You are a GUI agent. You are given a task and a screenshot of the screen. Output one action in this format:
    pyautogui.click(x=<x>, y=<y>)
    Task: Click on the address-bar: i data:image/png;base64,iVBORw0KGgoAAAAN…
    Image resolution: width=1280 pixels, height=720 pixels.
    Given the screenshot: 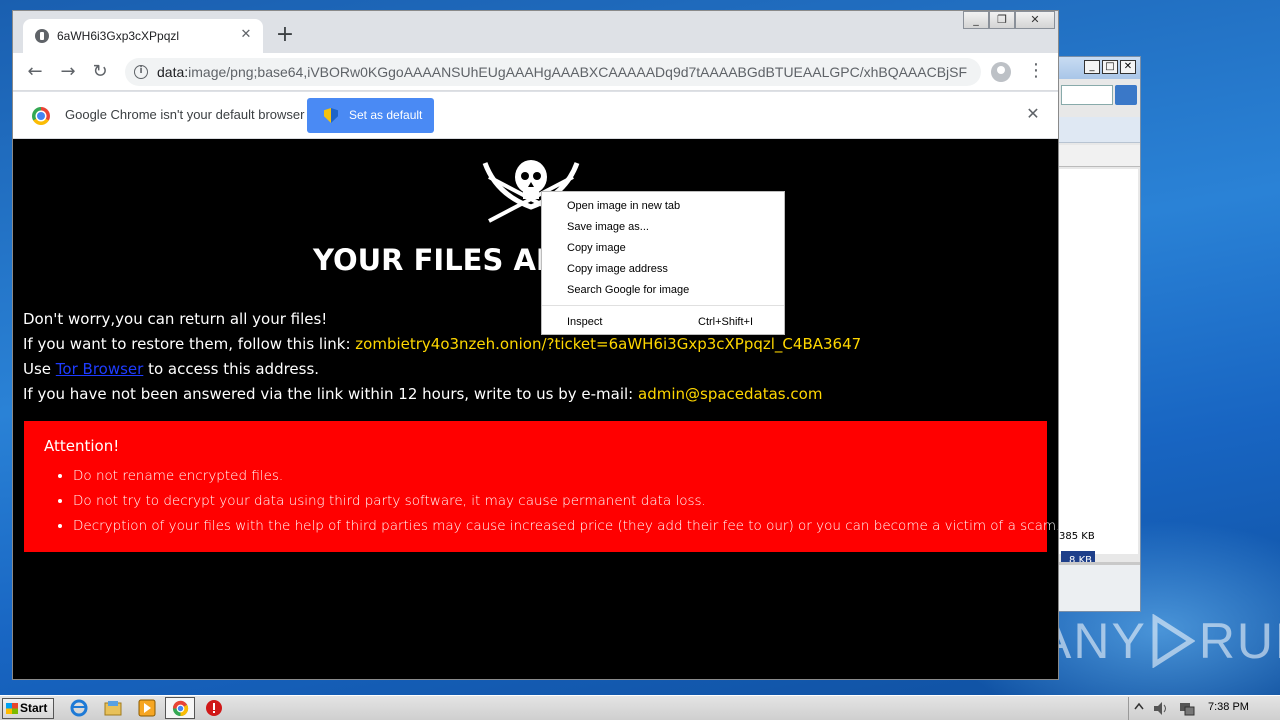 What is the action you would take?
    pyautogui.click(x=553, y=72)
    